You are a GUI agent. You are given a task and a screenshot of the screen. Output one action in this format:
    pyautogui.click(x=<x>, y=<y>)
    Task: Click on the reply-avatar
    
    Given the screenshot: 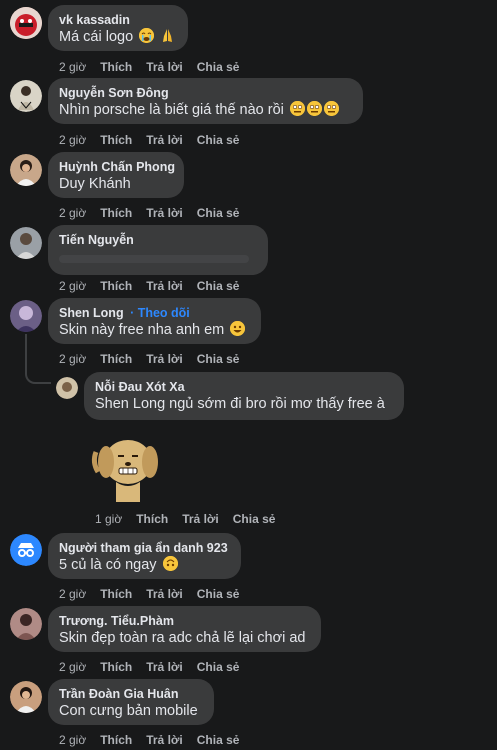 What is the action you would take?
    pyautogui.click(x=67, y=388)
    